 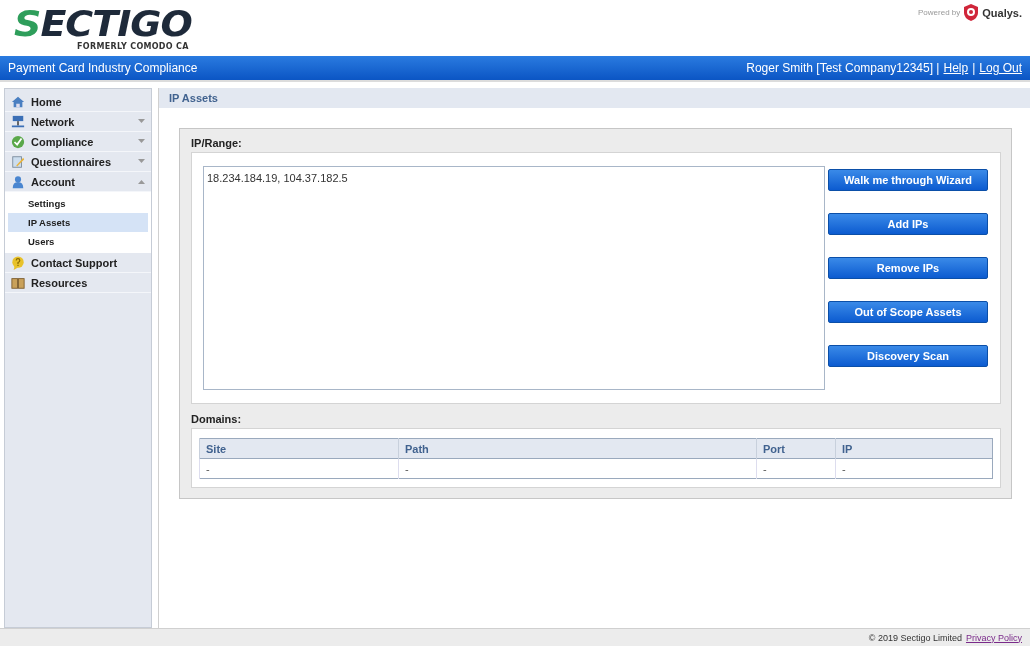 What do you see at coordinates (78, 263) in the screenshot?
I see `sidebar-item: Contact Support` at bounding box center [78, 263].